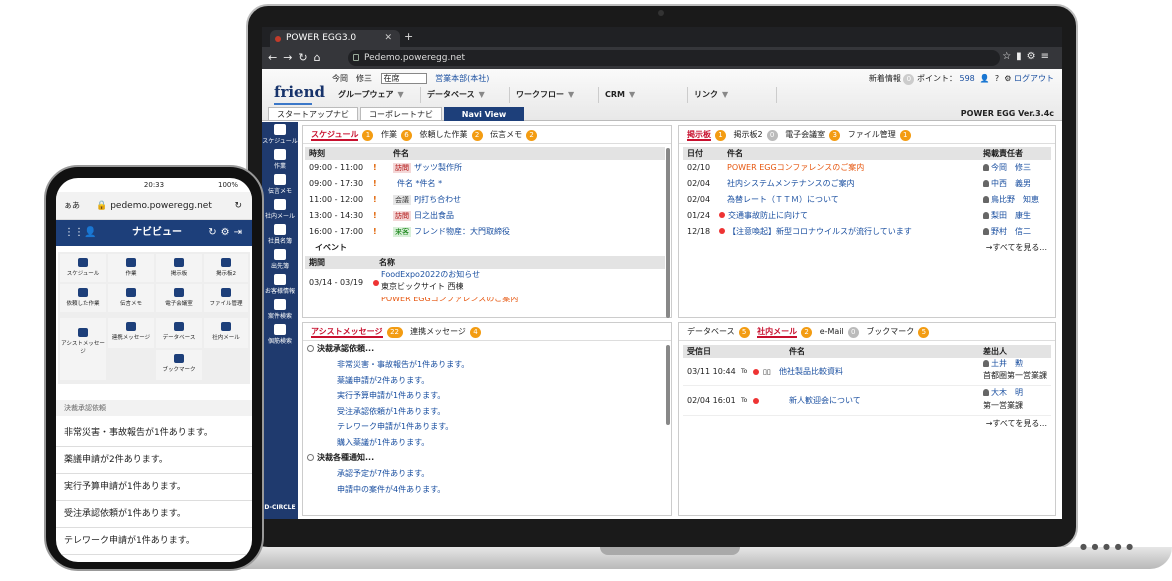 The image size is (1172, 581). Describe the element at coordinates (867, 401) in the screenshot. I see `table-row: 02/04 16:01 To 新人歓迎会について 大木 明 第一営業課` at that location.